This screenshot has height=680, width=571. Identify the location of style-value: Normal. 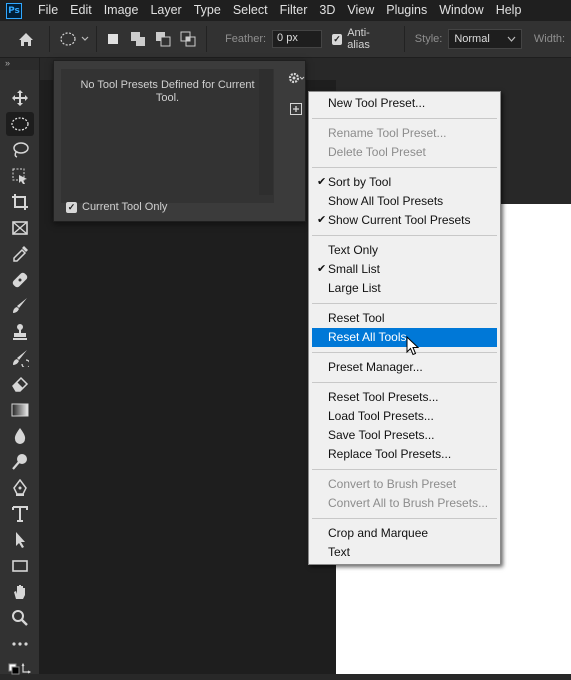
(472, 39).